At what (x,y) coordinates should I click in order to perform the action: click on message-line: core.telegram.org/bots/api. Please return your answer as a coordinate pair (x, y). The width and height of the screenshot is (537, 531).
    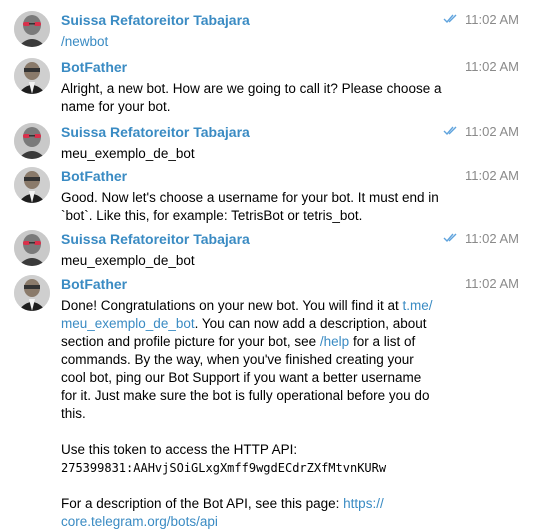
    Looking at the image, I should click on (281, 522).